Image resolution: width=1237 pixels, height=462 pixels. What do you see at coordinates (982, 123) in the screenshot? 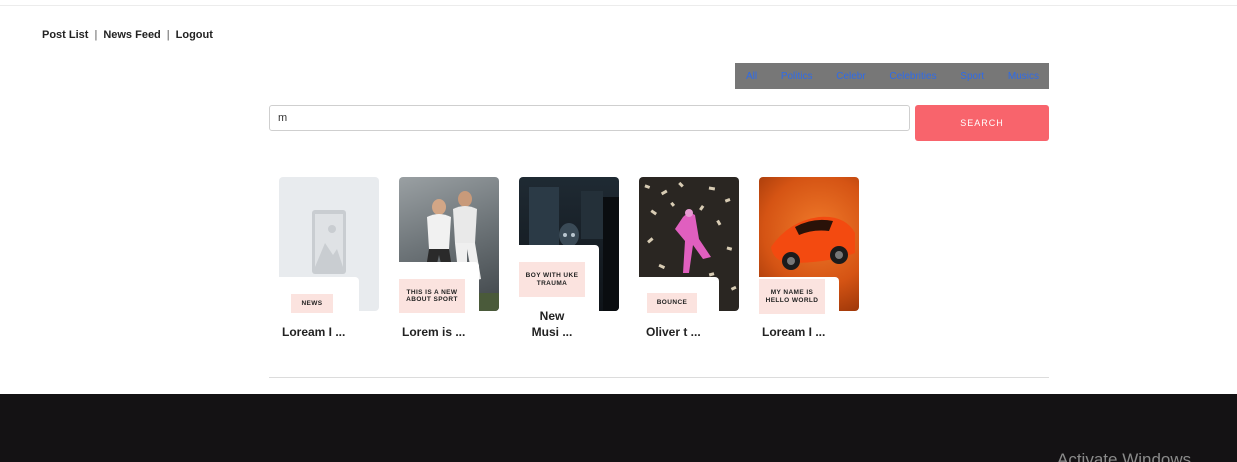
I see `search-button: SEARCH` at bounding box center [982, 123].